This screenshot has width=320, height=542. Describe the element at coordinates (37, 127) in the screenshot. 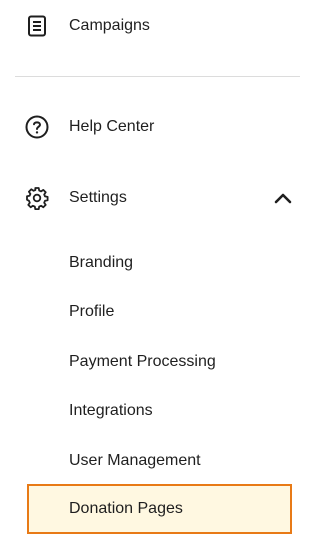

I see `help-circle-icon` at that location.